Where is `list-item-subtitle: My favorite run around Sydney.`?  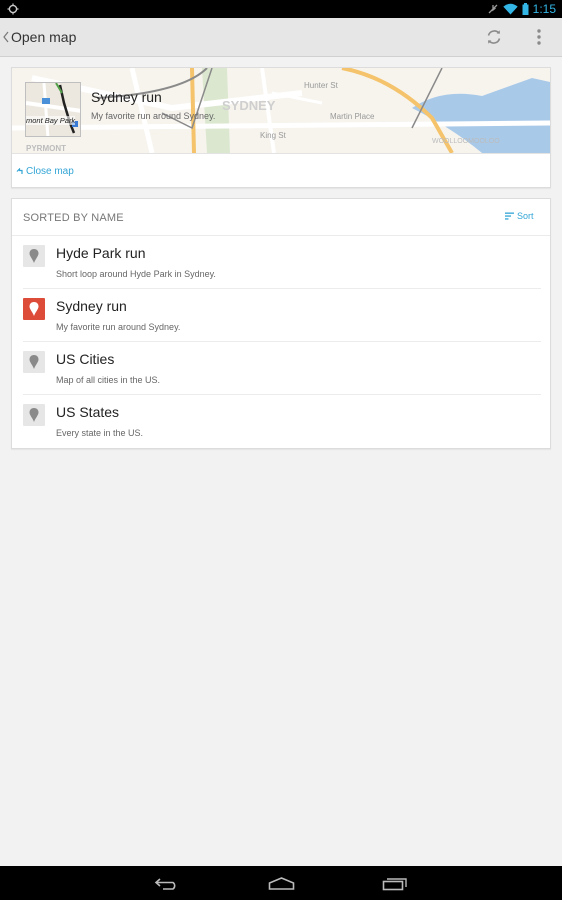 list-item-subtitle: My favorite run around Sydney. is located at coordinates (118, 327).